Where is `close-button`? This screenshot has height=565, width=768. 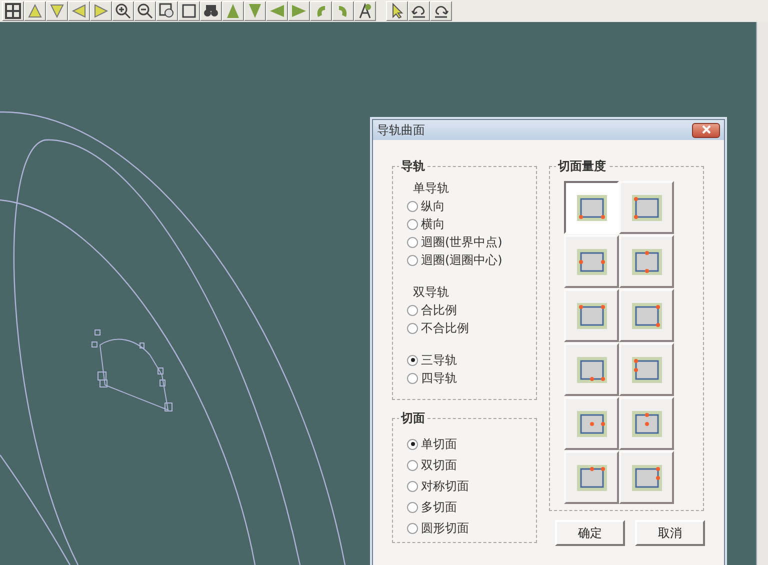
close-button is located at coordinates (706, 130).